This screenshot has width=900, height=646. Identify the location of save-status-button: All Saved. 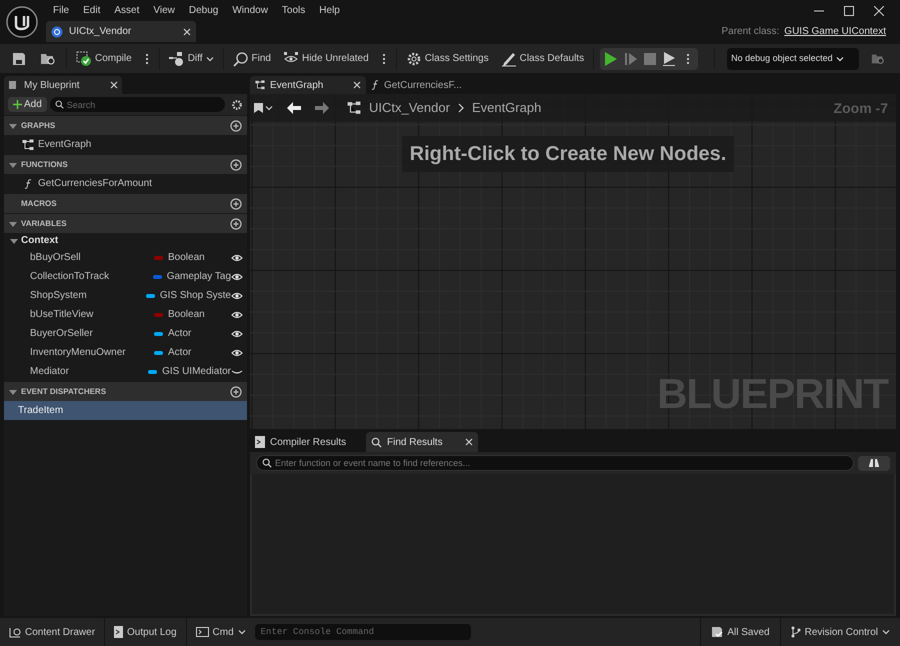
(740, 632).